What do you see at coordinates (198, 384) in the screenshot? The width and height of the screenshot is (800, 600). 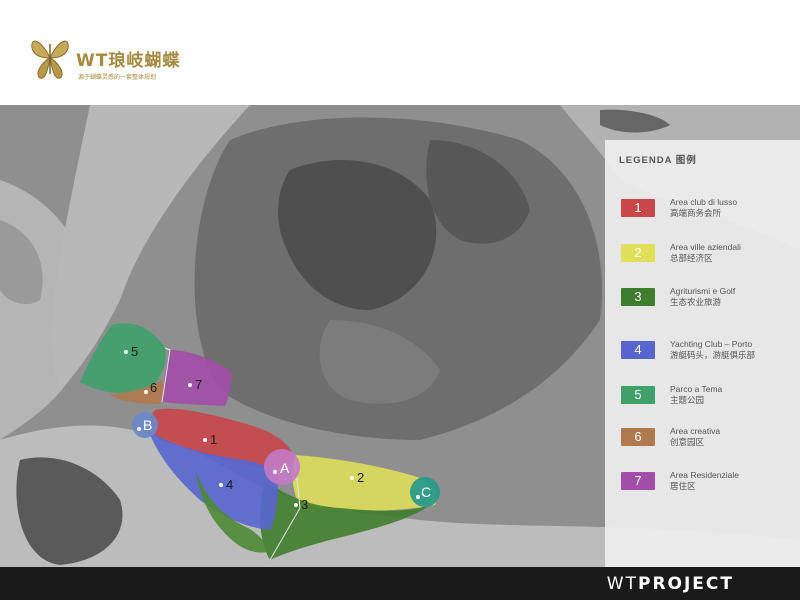 I see `zone-7-label: 7` at bounding box center [198, 384].